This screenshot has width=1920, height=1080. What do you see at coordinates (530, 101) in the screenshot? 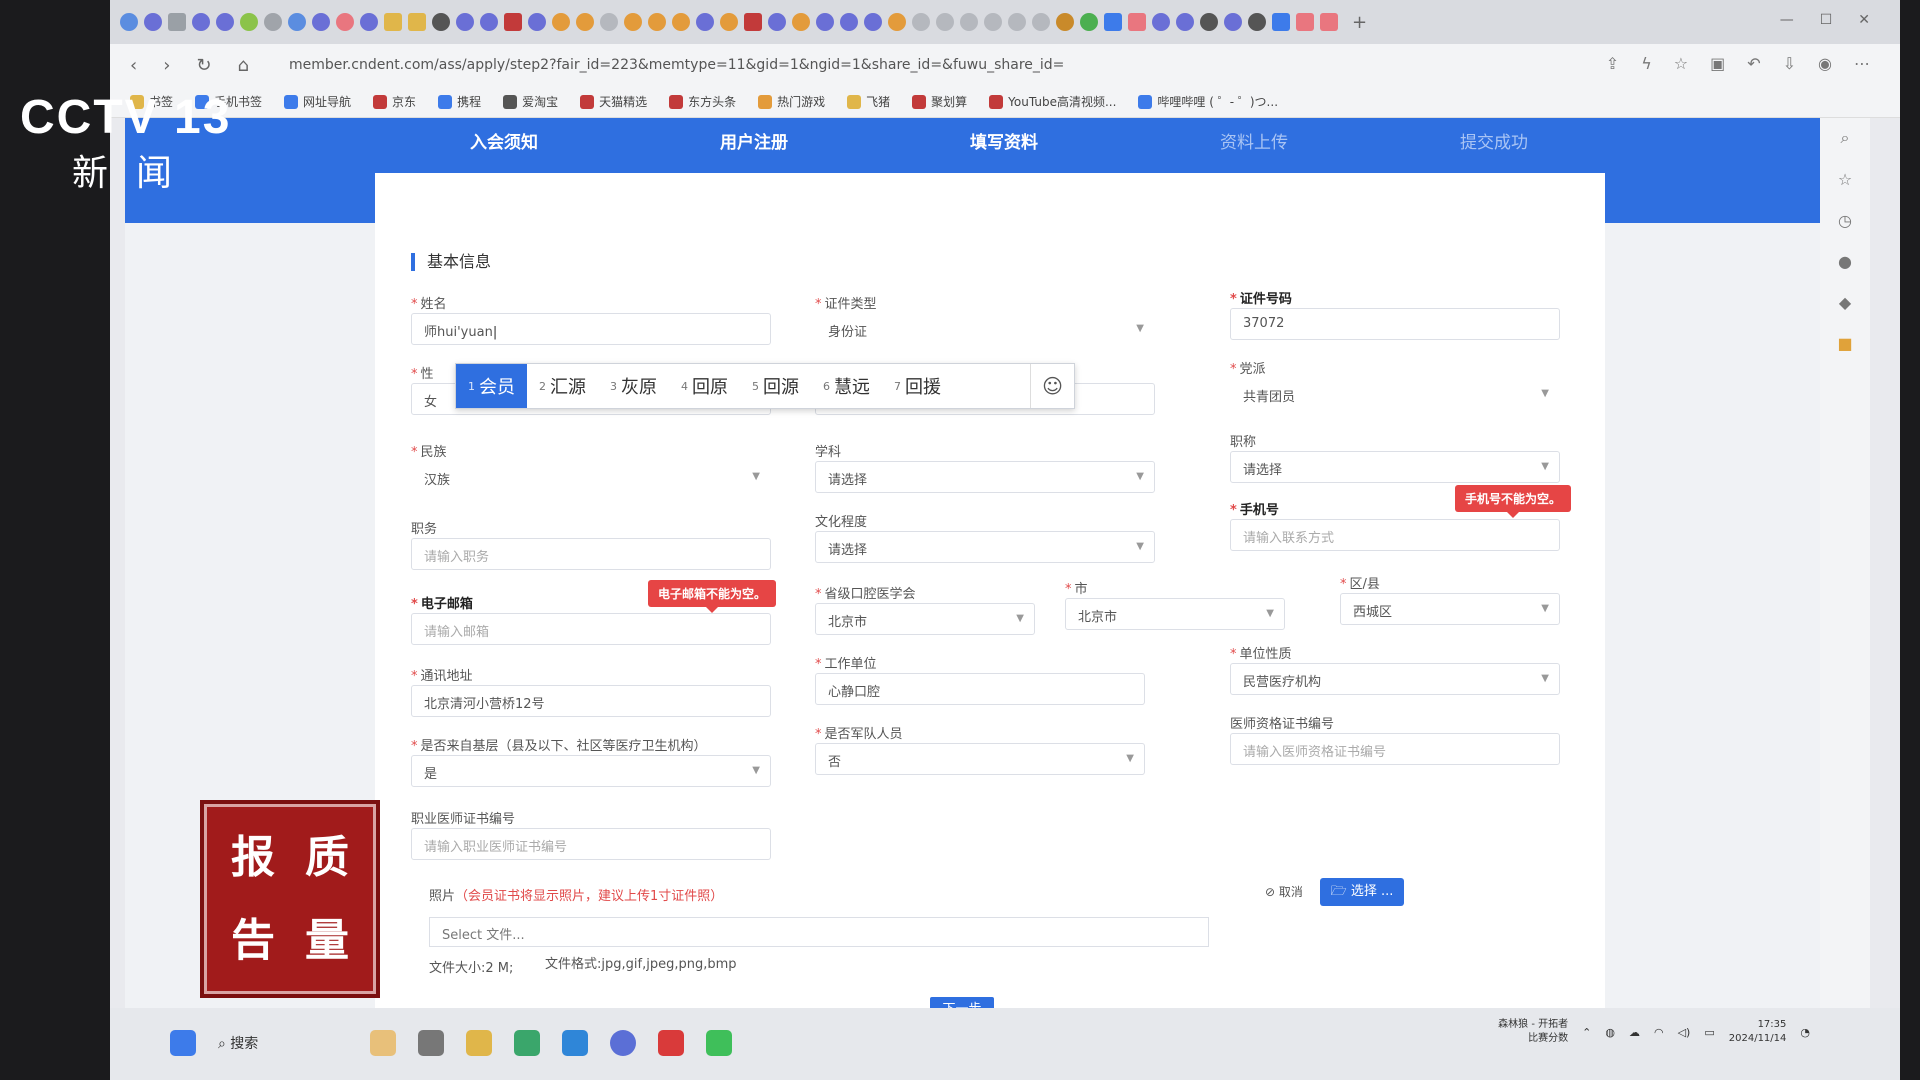
I see `bookmark-item: 爱淘宝` at bounding box center [530, 101].